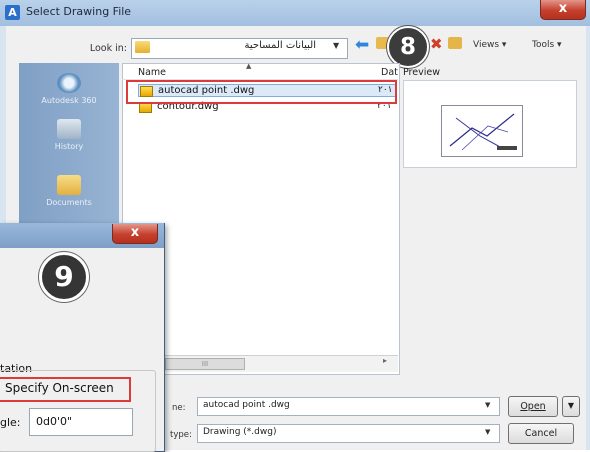 The width and height of the screenshot is (590, 452). Describe the element at coordinates (543, 45) in the screenshot. I see `tools-label: Tools` at that location.